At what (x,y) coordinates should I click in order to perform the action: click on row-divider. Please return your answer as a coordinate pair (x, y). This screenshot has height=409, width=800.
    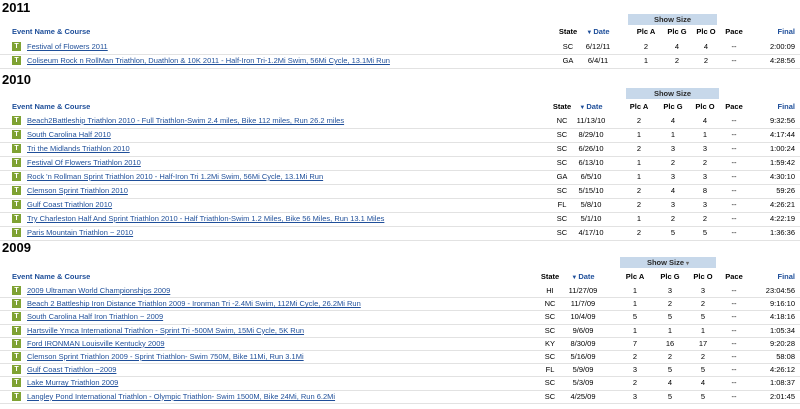
    Looking at the image, I should click on (400, 240).